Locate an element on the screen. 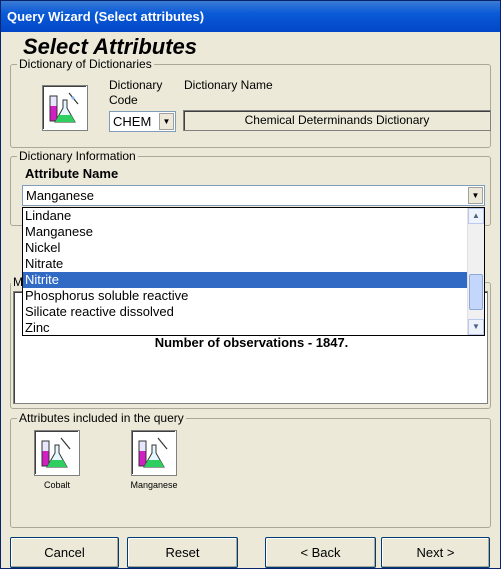  dictionary-code-label: Dictionary Code is located at coordinates (136, 92).